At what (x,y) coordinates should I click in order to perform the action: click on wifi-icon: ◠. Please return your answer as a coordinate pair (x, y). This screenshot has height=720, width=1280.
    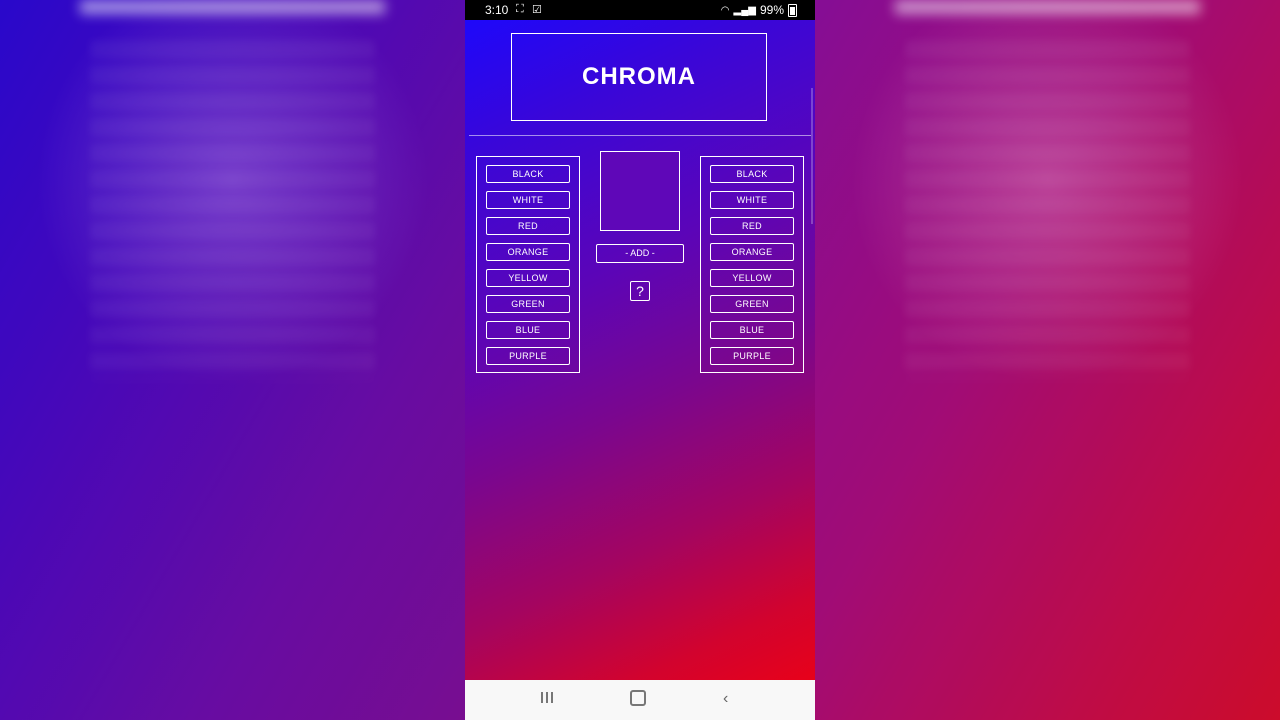
    Looking at the image, I should click on (725, 10).